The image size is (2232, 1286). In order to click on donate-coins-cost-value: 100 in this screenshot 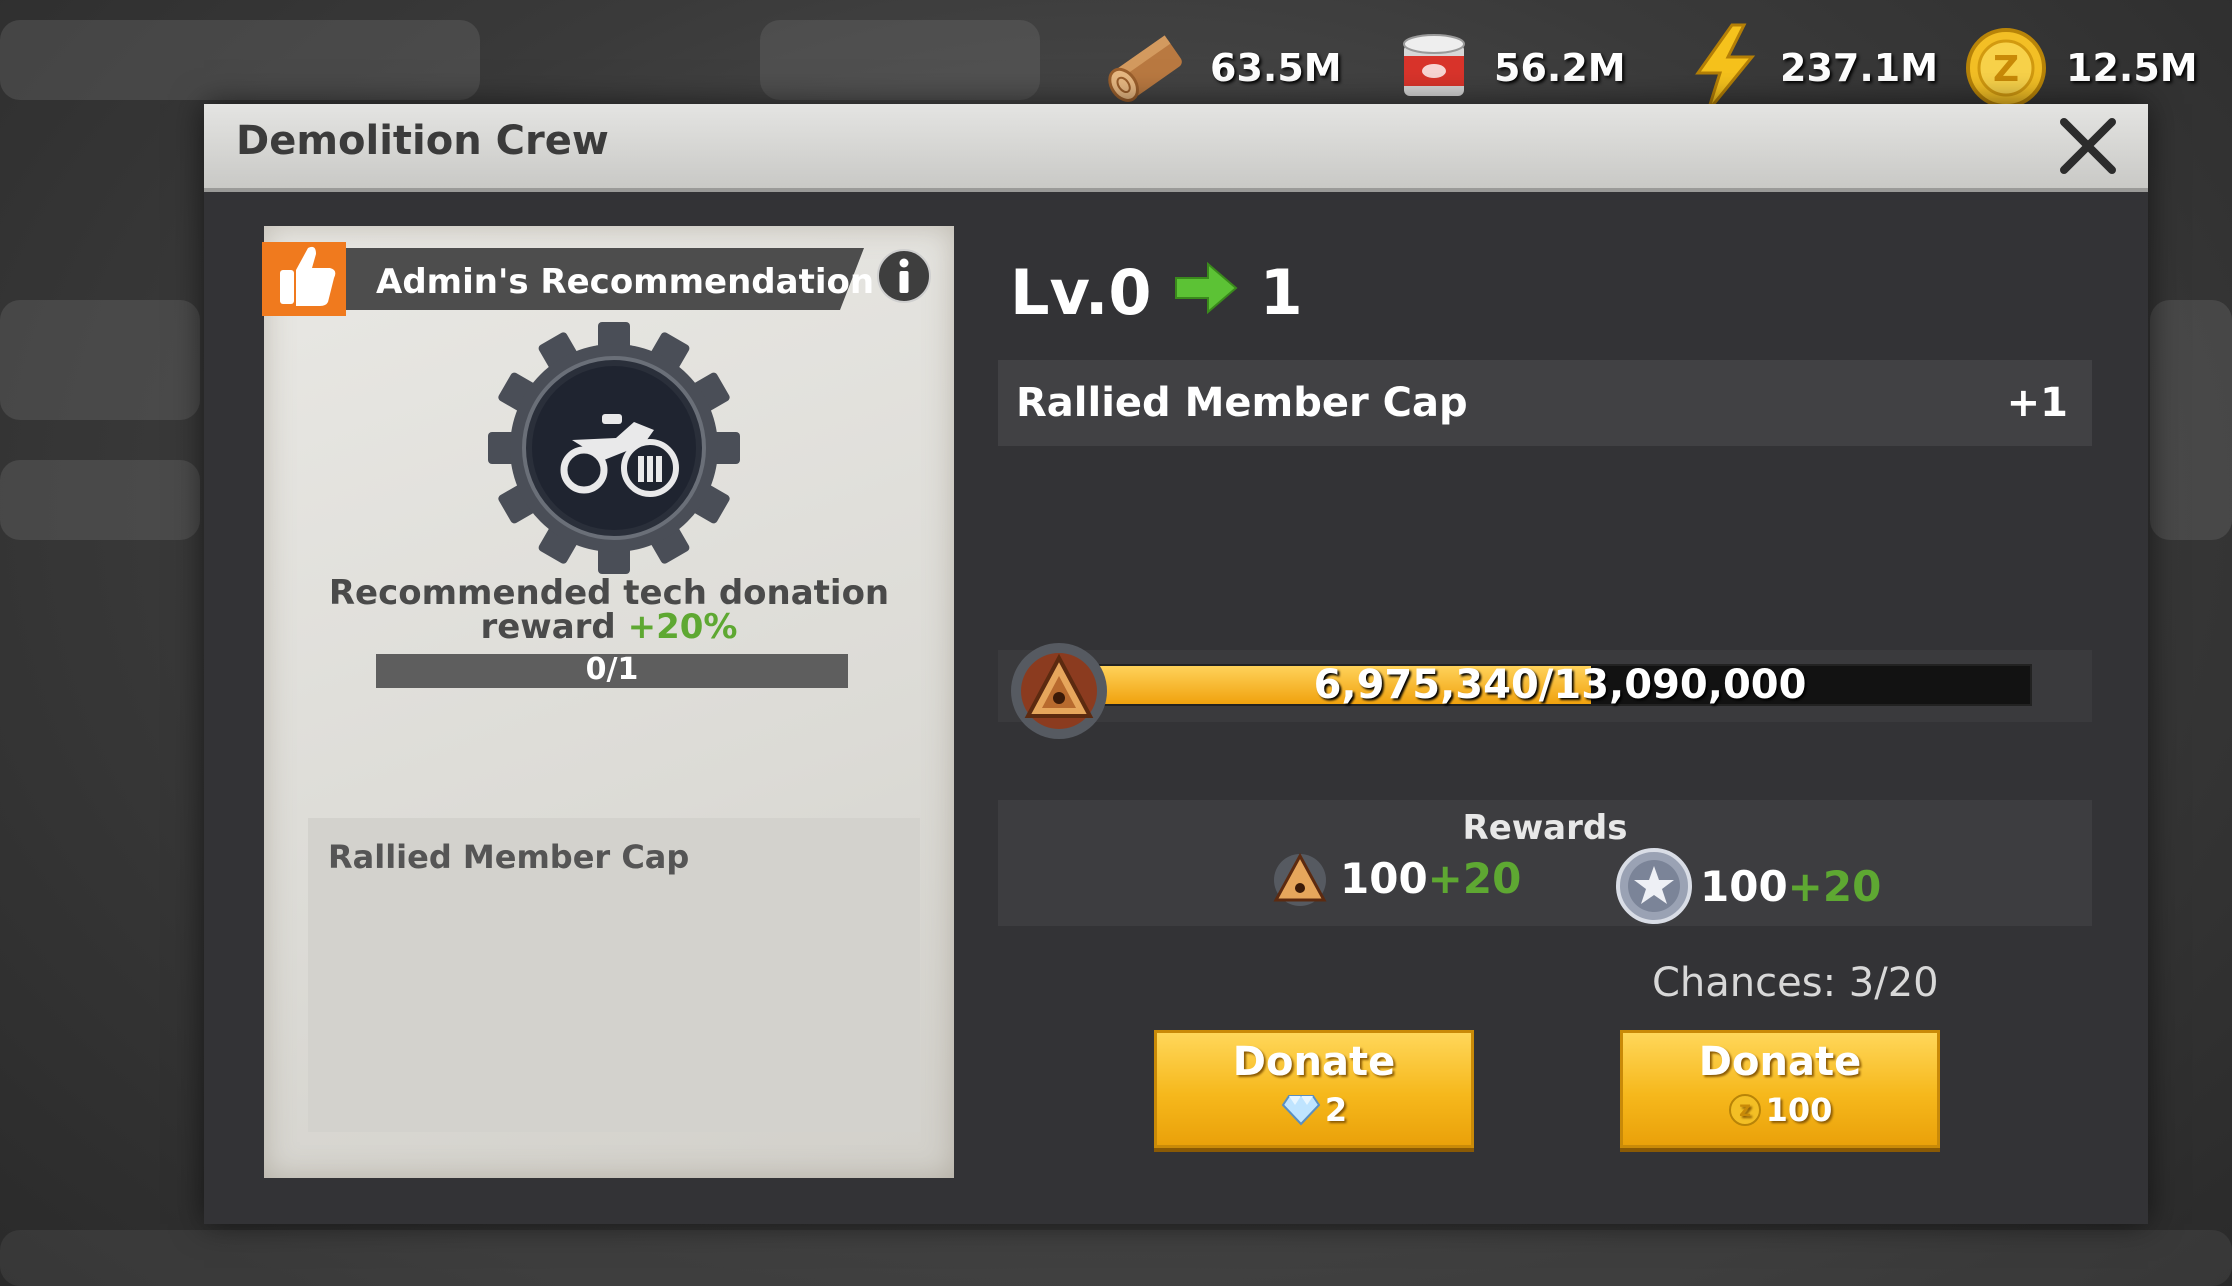, I will do `click(1799, 1110)`.